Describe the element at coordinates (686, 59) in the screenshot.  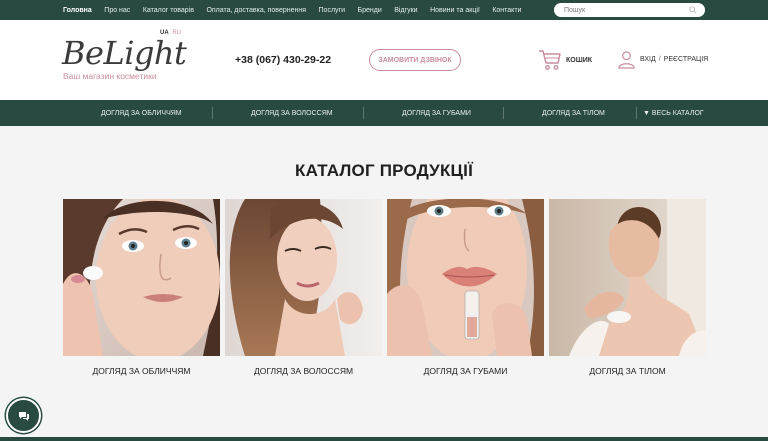
I see `register-link: РЕЄСТРАЦІЯ` at that location.